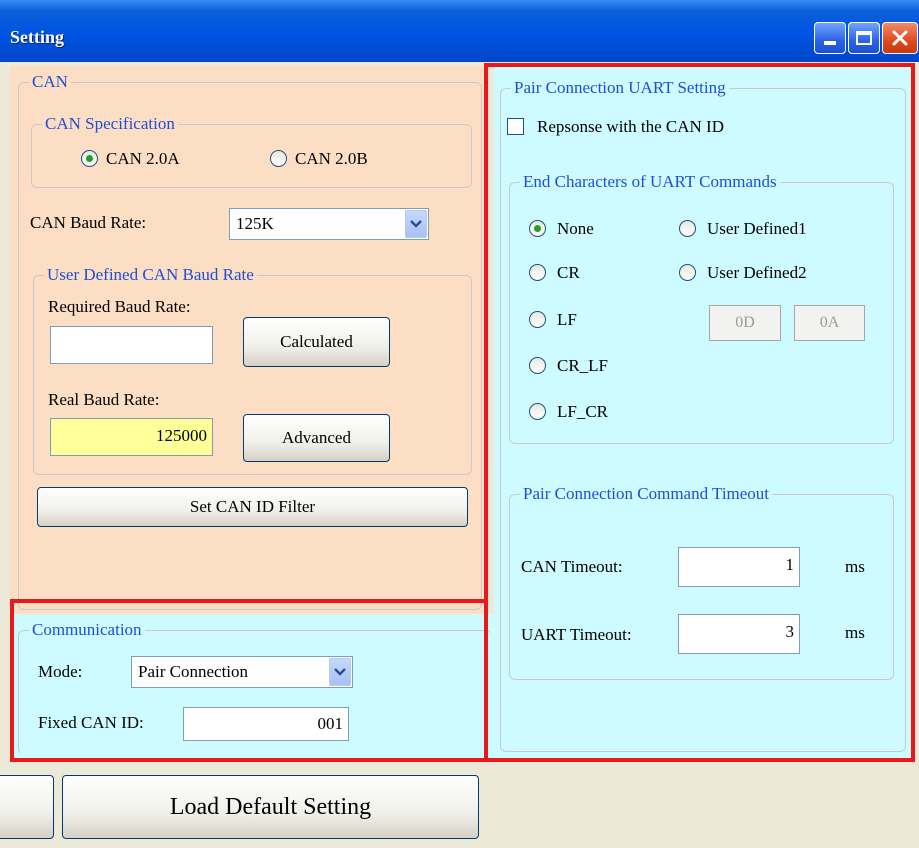 The width and height of the screenshot is (919, 848). What do you see at coordinates (459, 31) in the screenshot?
I see `title-bar: Setting` at bounding box center [459, 31].